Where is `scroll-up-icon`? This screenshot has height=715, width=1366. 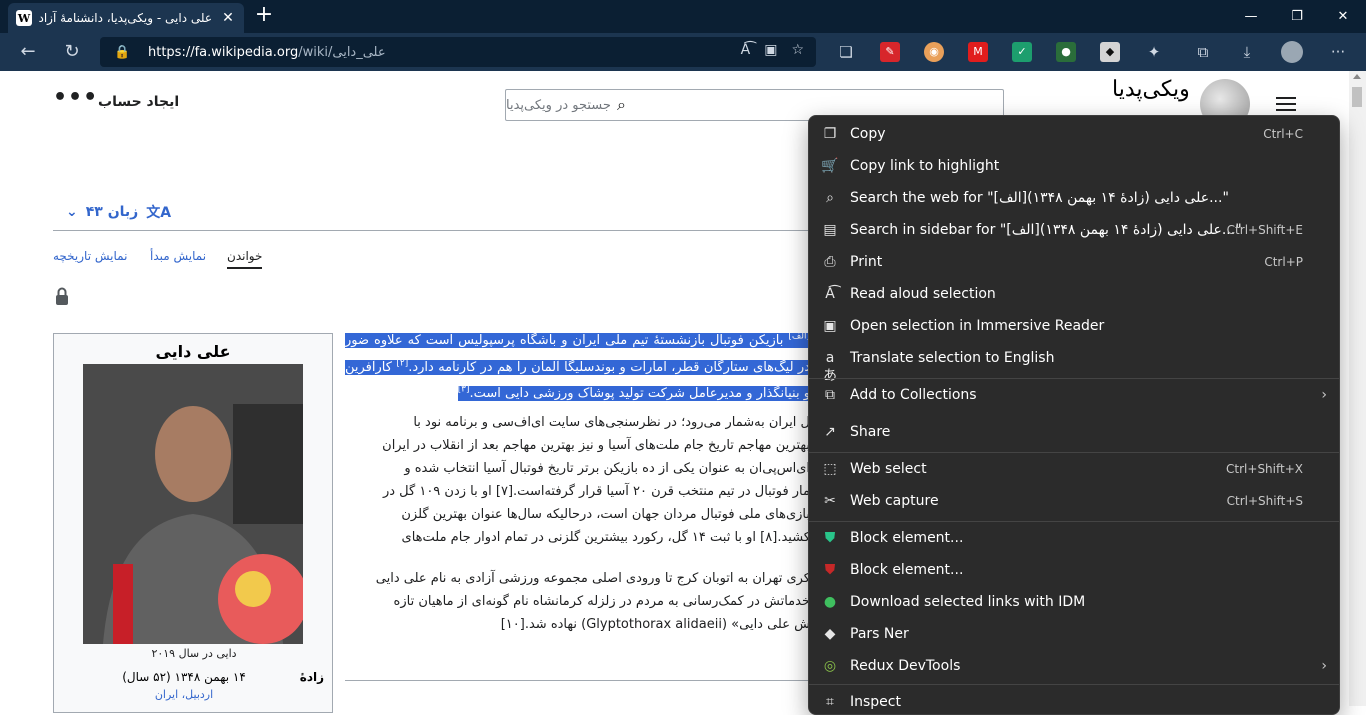
scroll-up-icon is located at coordinates (1357, 76).